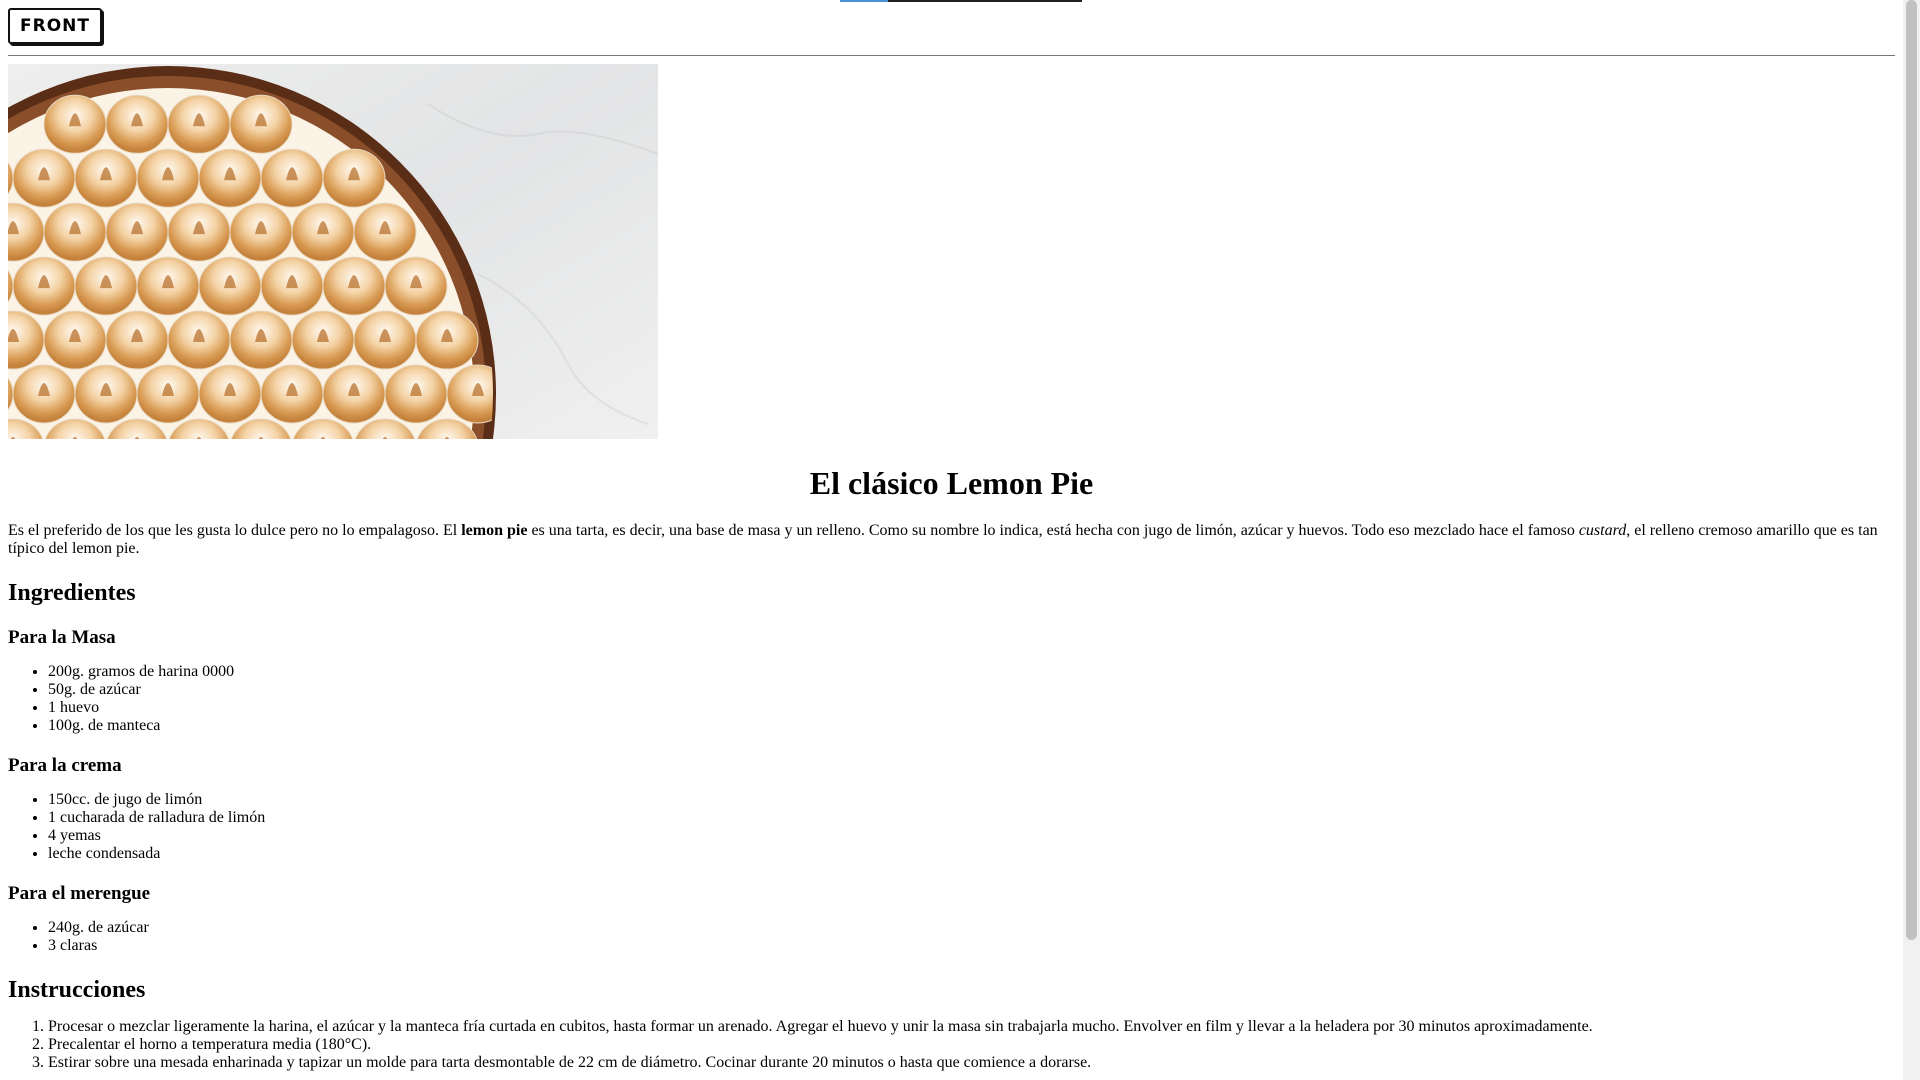  Describe the element at coordinates (961, 1) in the screenshot. I see `reading-progress-bar` at that location.